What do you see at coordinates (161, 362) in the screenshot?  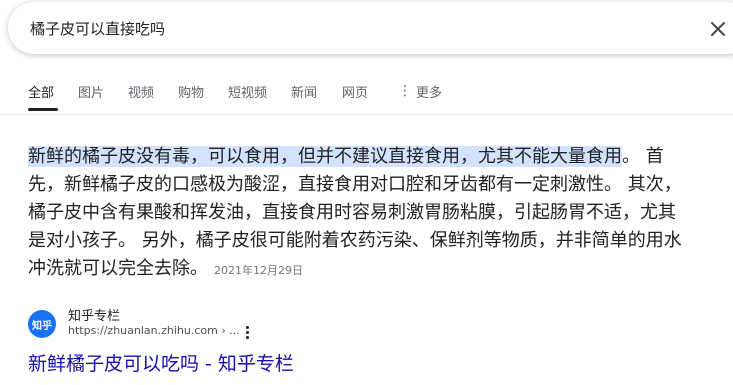 I see `result-title-link: 新鲜橘子皮可以吃吗 - 知乎专栏` at bounding box center [161, 362].